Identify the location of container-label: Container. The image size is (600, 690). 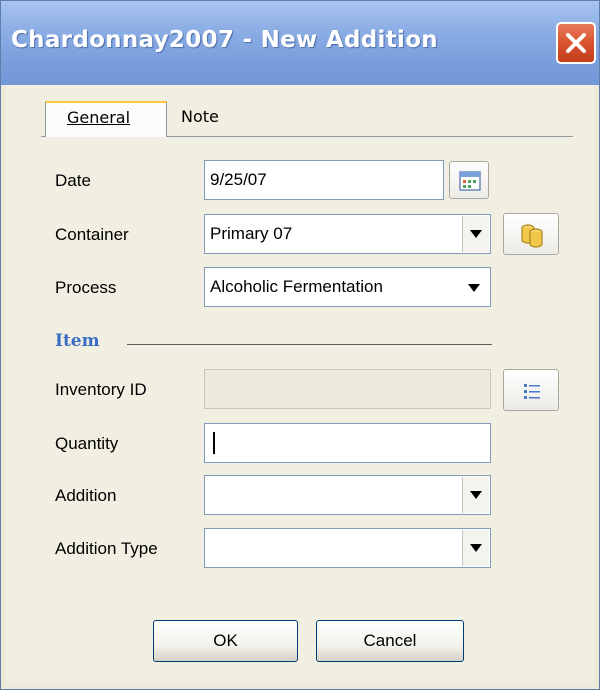
(92, 234).